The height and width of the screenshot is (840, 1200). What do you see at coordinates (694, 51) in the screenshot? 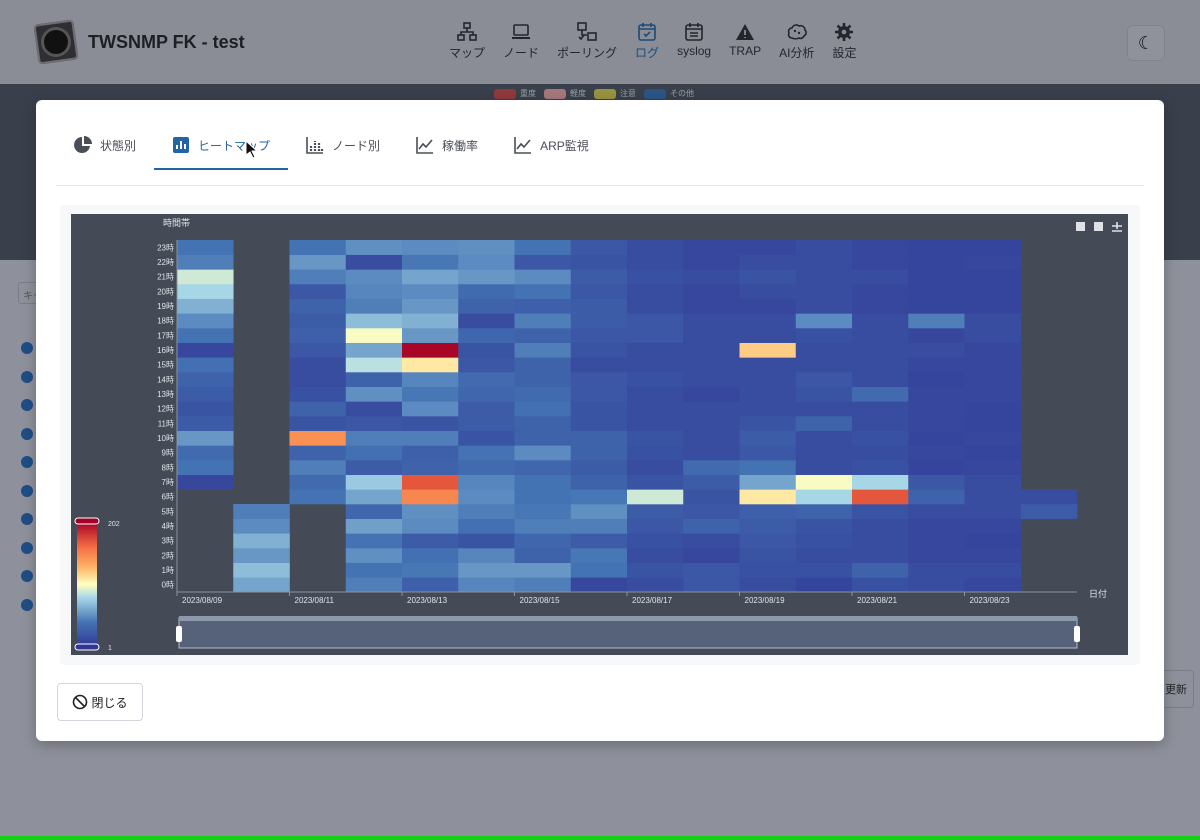
I see `nav-syslog-label: syslog` at bounding box center [694, 51].